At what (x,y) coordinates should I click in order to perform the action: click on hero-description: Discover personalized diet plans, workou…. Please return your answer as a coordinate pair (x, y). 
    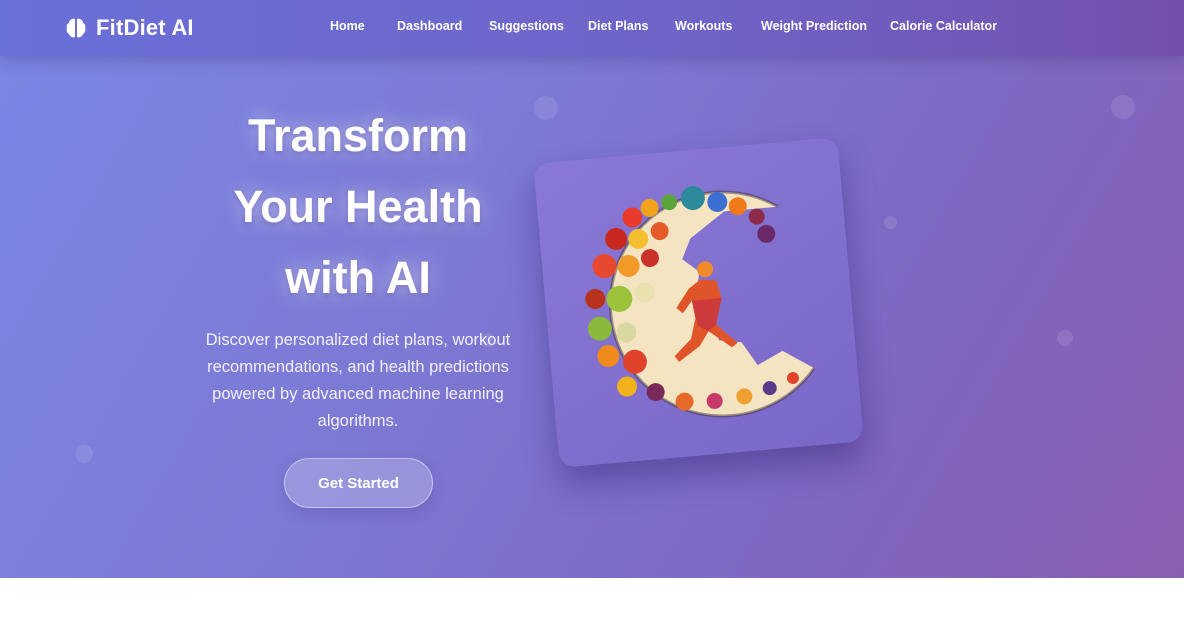
    Looking at the image, I should click on (358, 380).